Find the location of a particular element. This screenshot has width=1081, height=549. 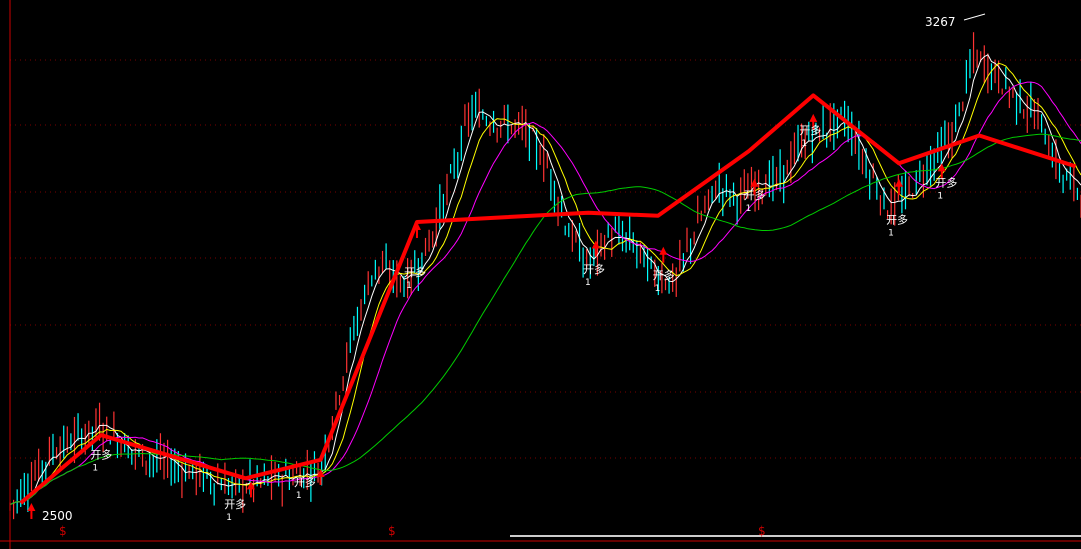

signal-label-0: 开多 is located at coordinates (101, 454).